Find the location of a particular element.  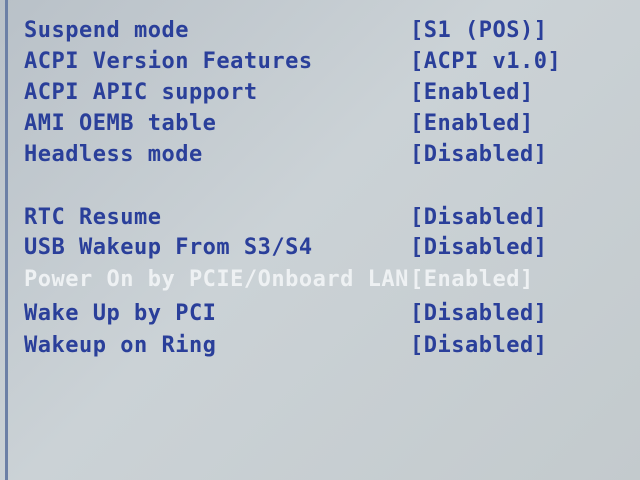

setting-label: Wakeup on Ring is located at coordinates (120, 345).